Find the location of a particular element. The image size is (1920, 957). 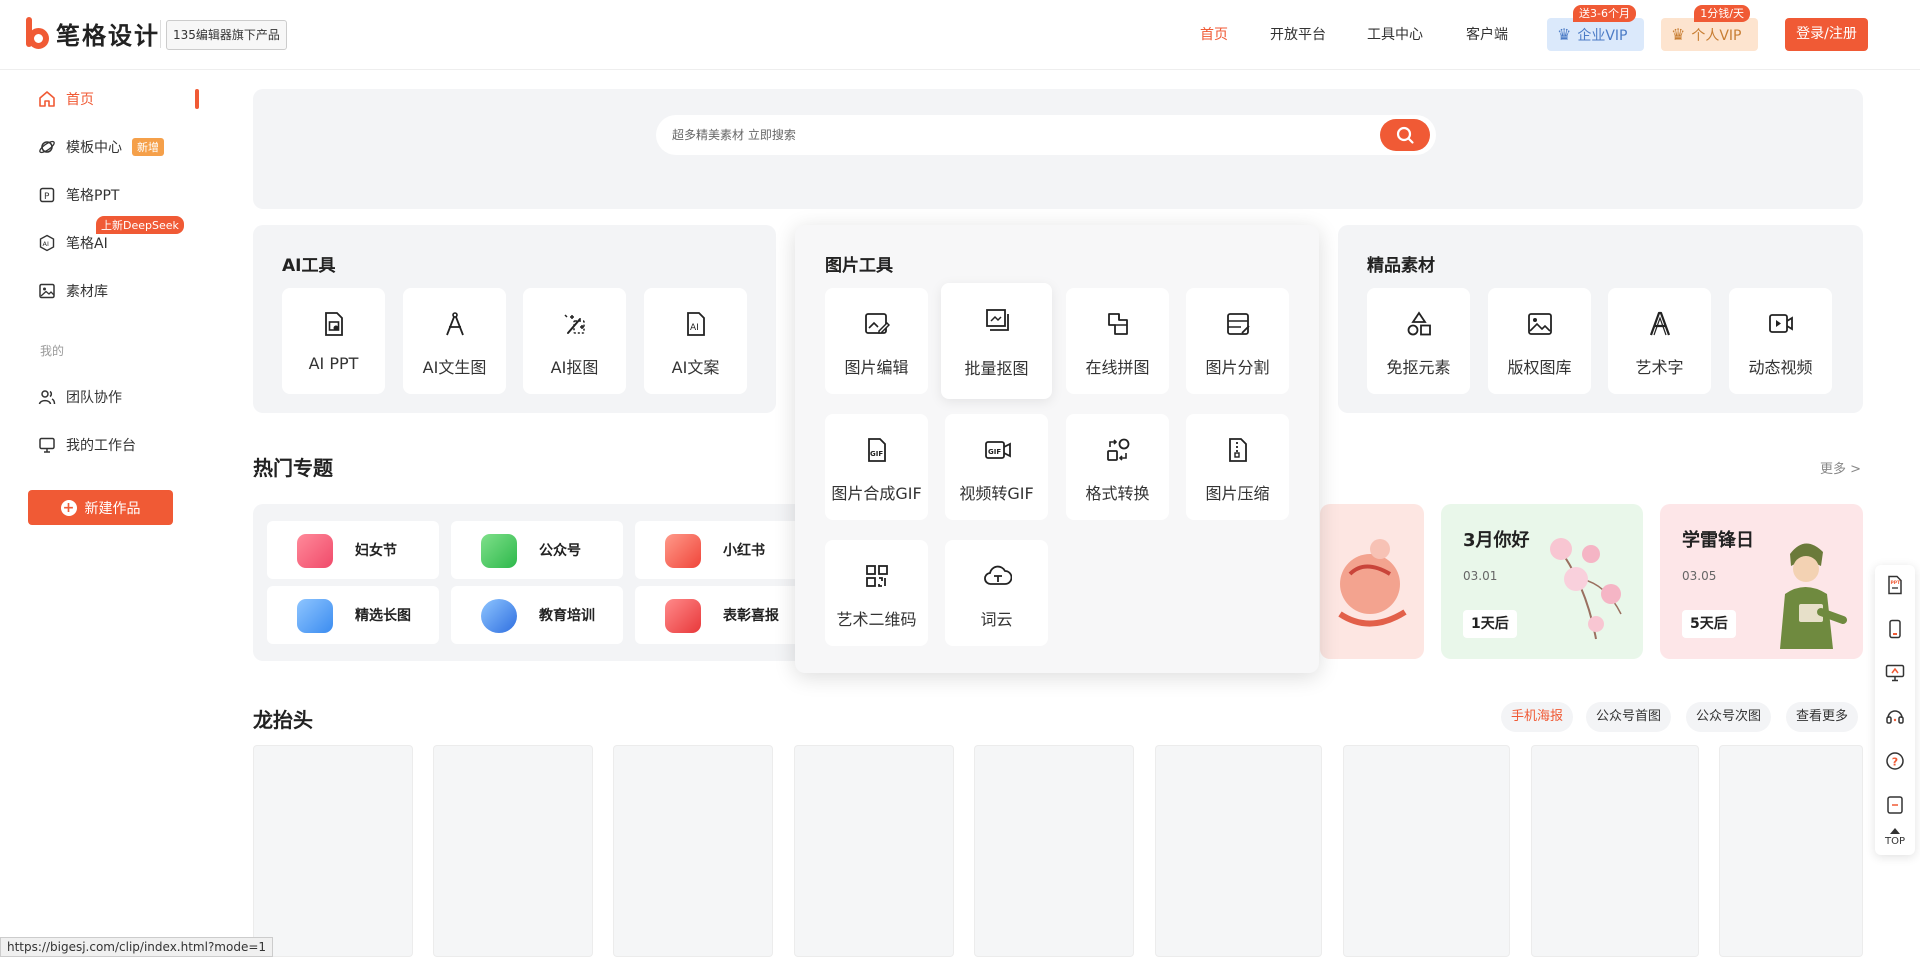

sidebar-item-assets: 素材库 is located at coordinates (73, 291).